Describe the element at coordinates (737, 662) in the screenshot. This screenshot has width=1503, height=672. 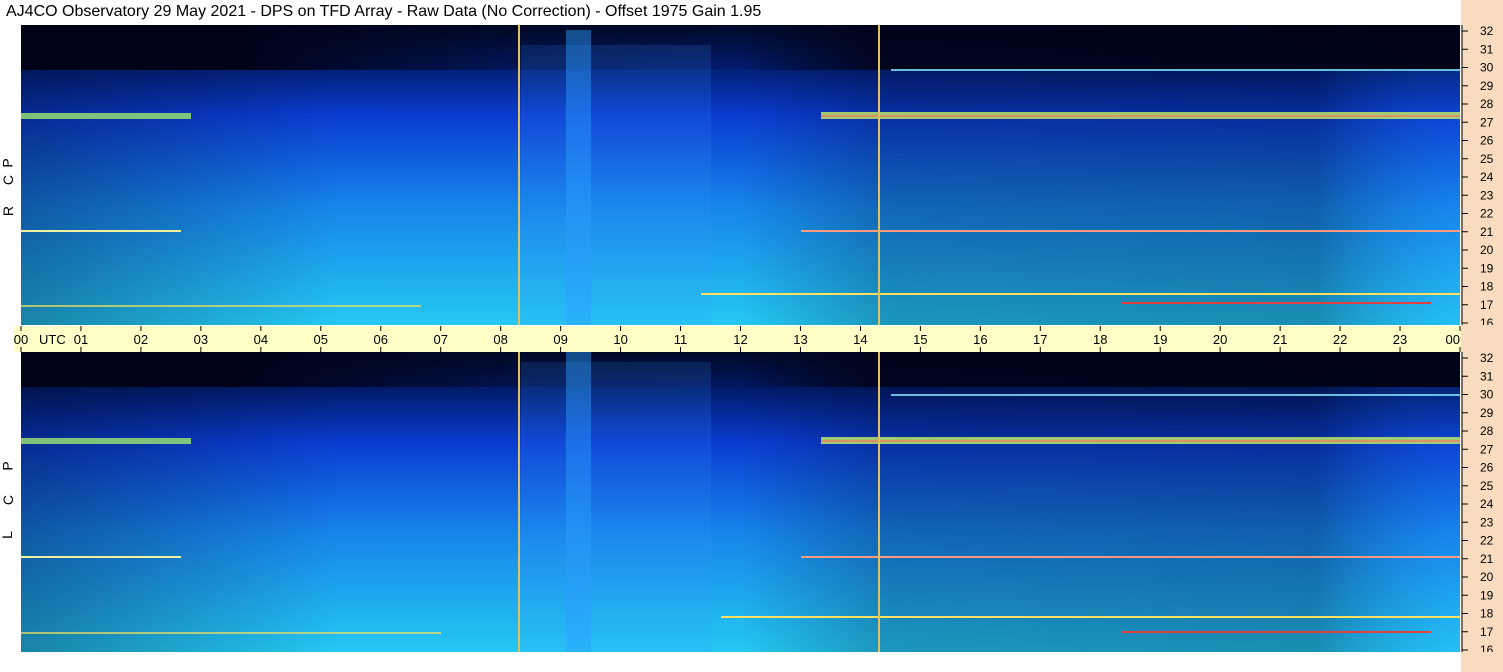
I see `bottom-padding` at that location.